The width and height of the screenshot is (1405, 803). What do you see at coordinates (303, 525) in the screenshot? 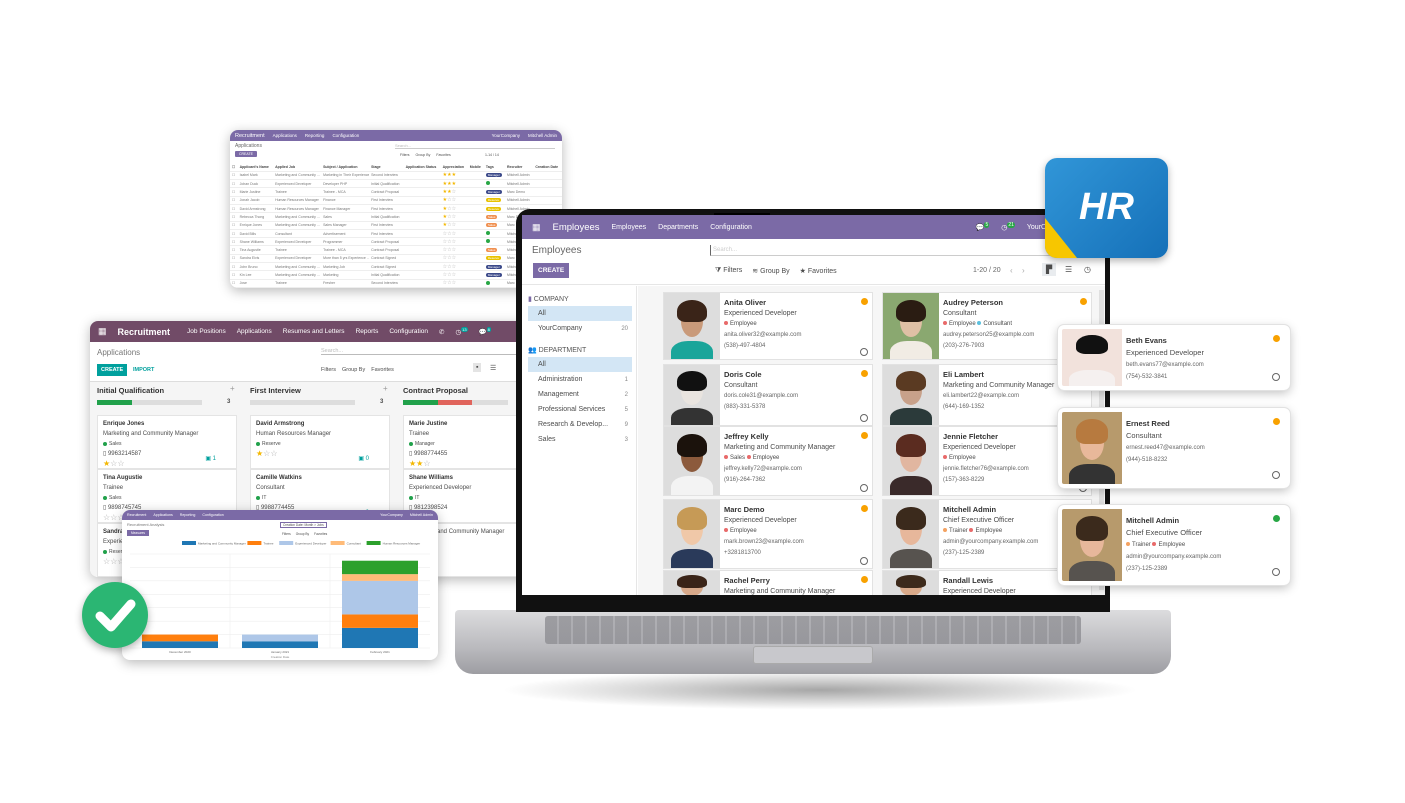
I see `filter-facet: Creation Date: Month > Jobs` at bounding box center [303, 525].